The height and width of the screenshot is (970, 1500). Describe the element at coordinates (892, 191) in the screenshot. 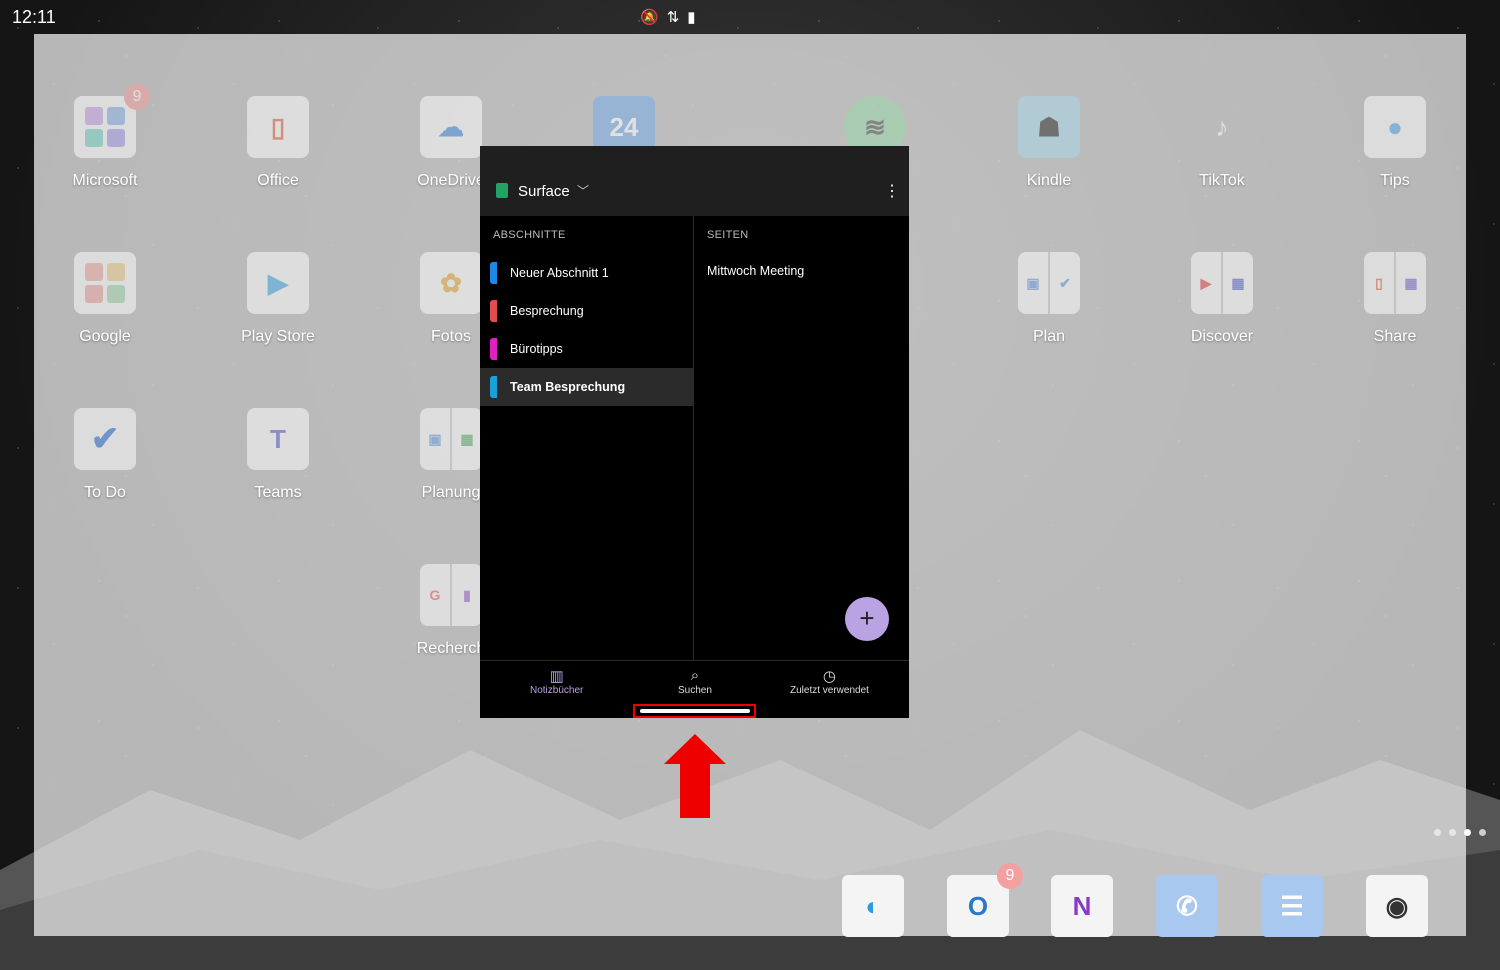

I see `more-options-icon: ⋮` at that location.